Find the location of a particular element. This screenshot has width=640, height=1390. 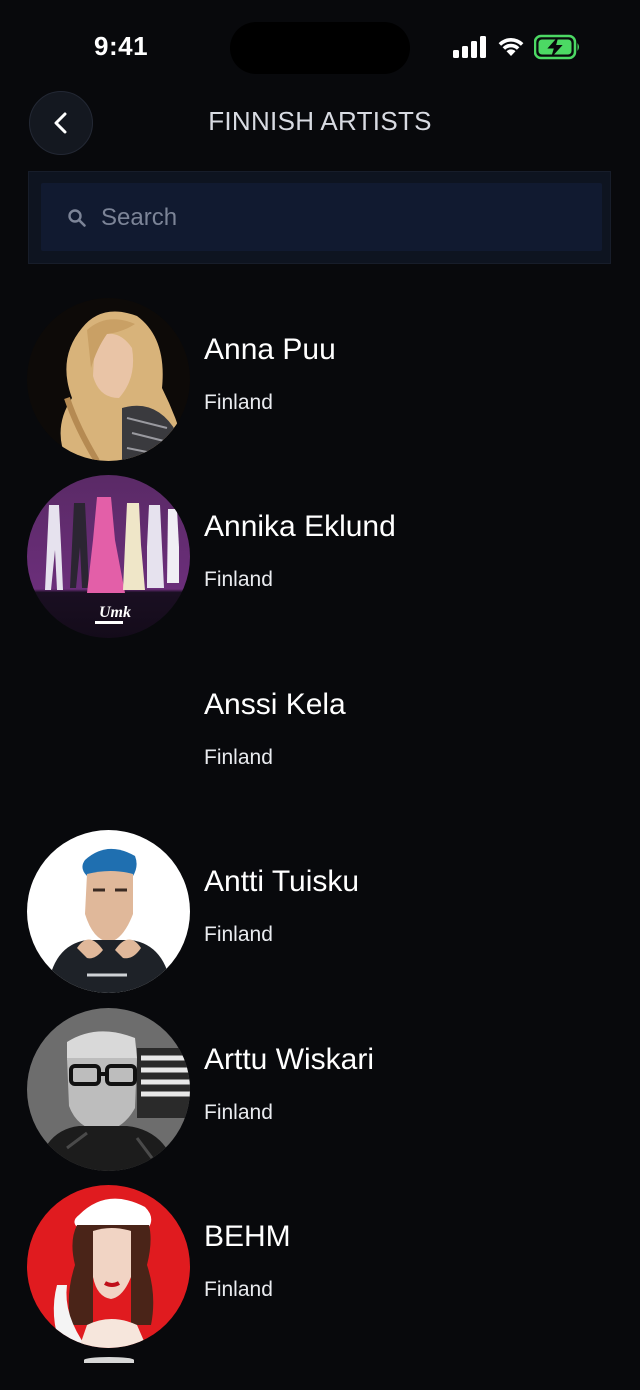

artist-name: Anssi Kela is located at coordinates (275, 704).